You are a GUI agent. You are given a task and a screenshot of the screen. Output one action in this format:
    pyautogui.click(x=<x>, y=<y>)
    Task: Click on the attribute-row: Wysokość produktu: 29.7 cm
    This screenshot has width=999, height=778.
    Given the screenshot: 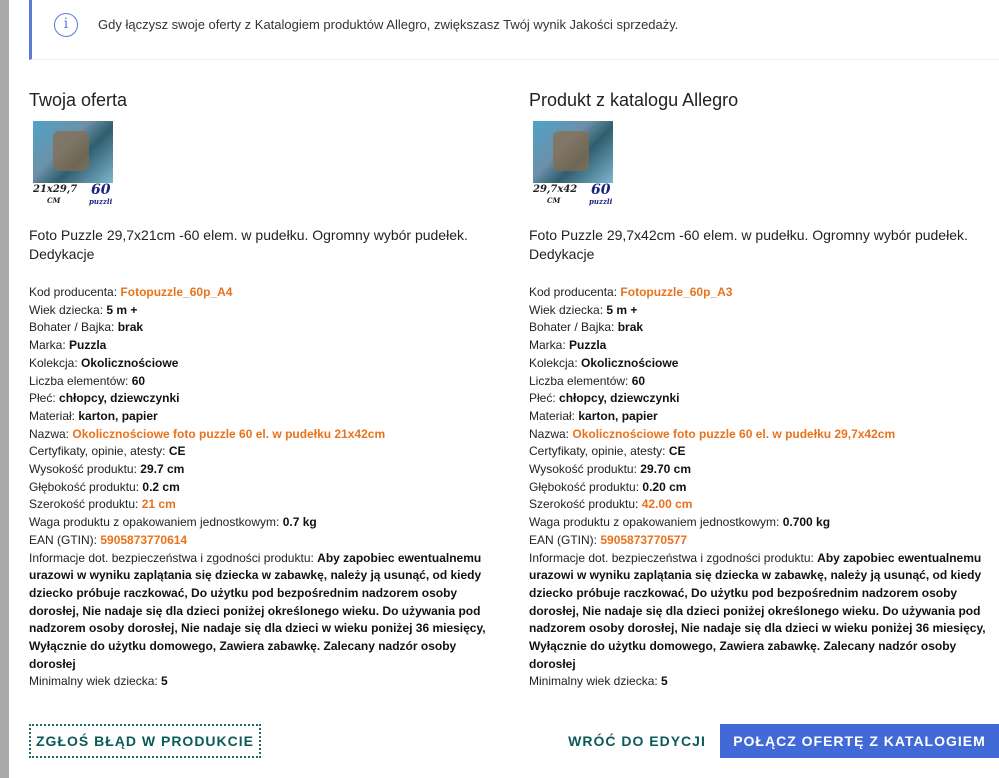 What is the action you would take?
    pyautogui.click(x=264, y=470)
    